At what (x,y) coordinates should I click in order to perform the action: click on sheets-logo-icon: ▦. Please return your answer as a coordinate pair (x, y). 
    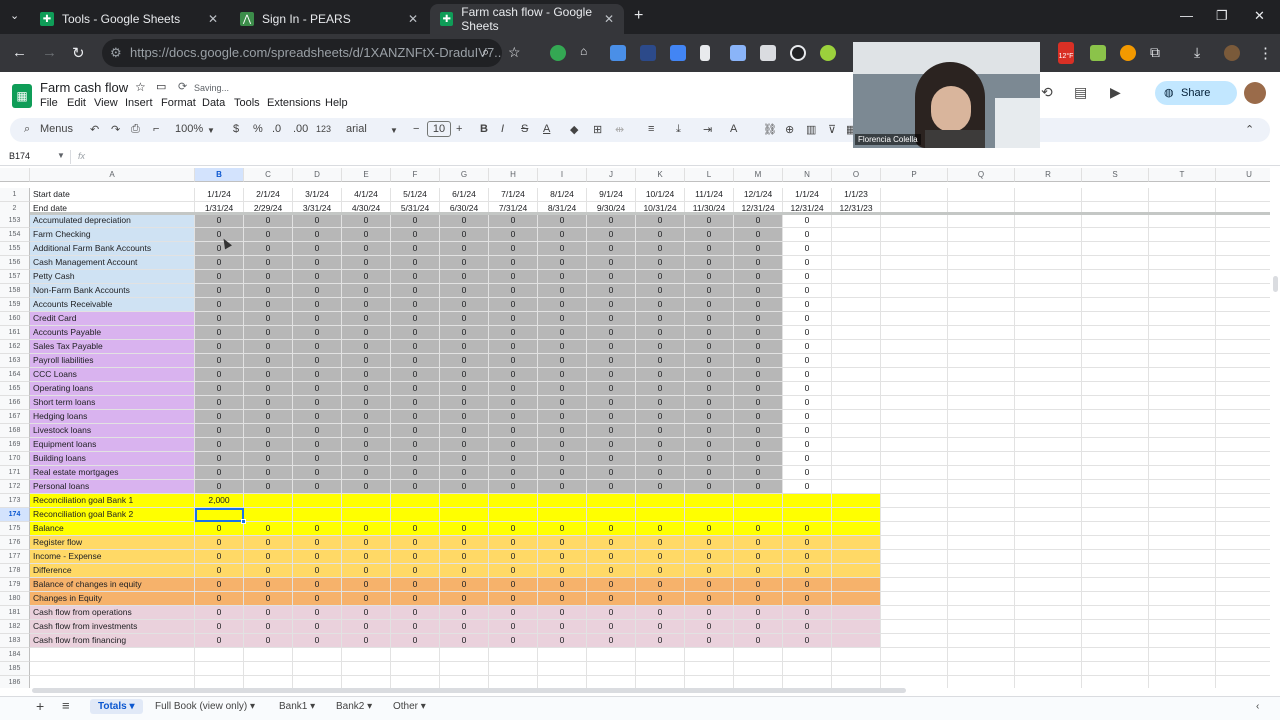
    Looking at the image, I should click on (22, 96).